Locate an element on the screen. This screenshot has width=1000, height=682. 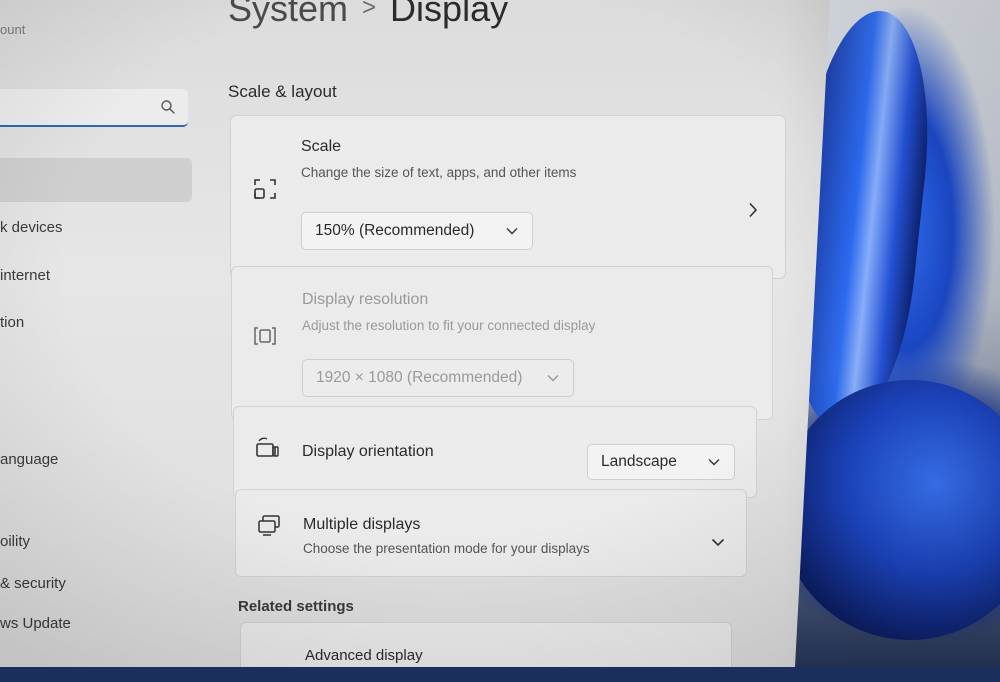
search-icon is located at coordinates (168, 107).